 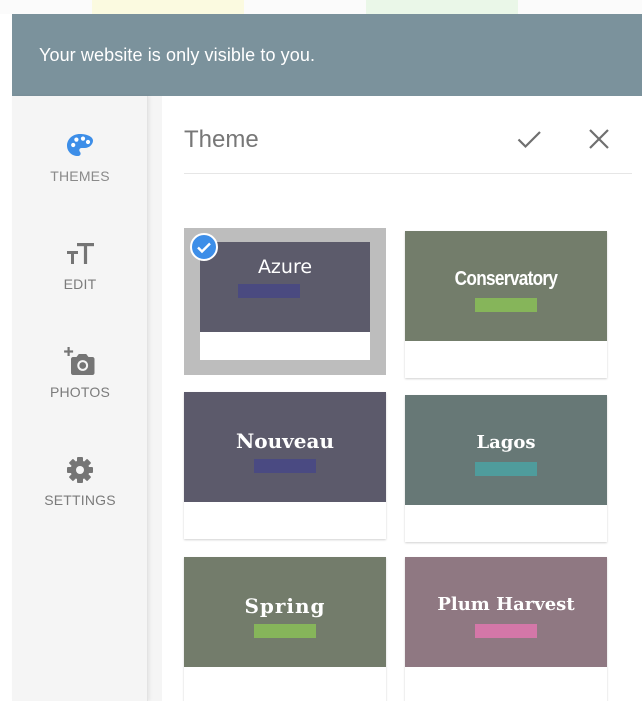 I want to click on sidebar-item-edit: EDIT, so click(x=80, y=278).